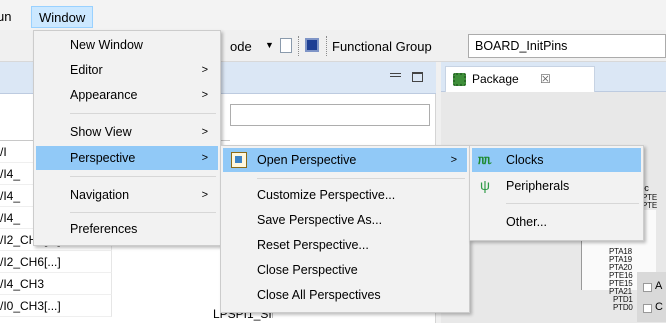 Image resolution: width=666 pixels, height=323 pixels. Describe the element at coordinates (395, 75) in the screenshot. I see `minimize-icon` at that location.